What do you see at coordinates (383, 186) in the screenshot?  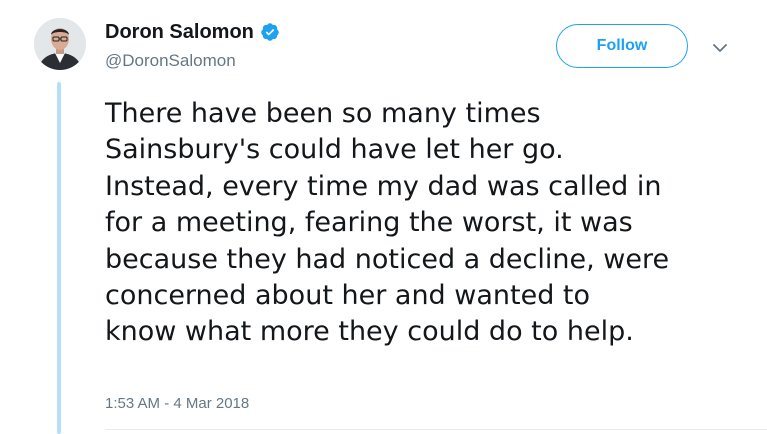 I see `tweet-text-line: Instead, every time my dad was called in` at bounding box center [383, 186].